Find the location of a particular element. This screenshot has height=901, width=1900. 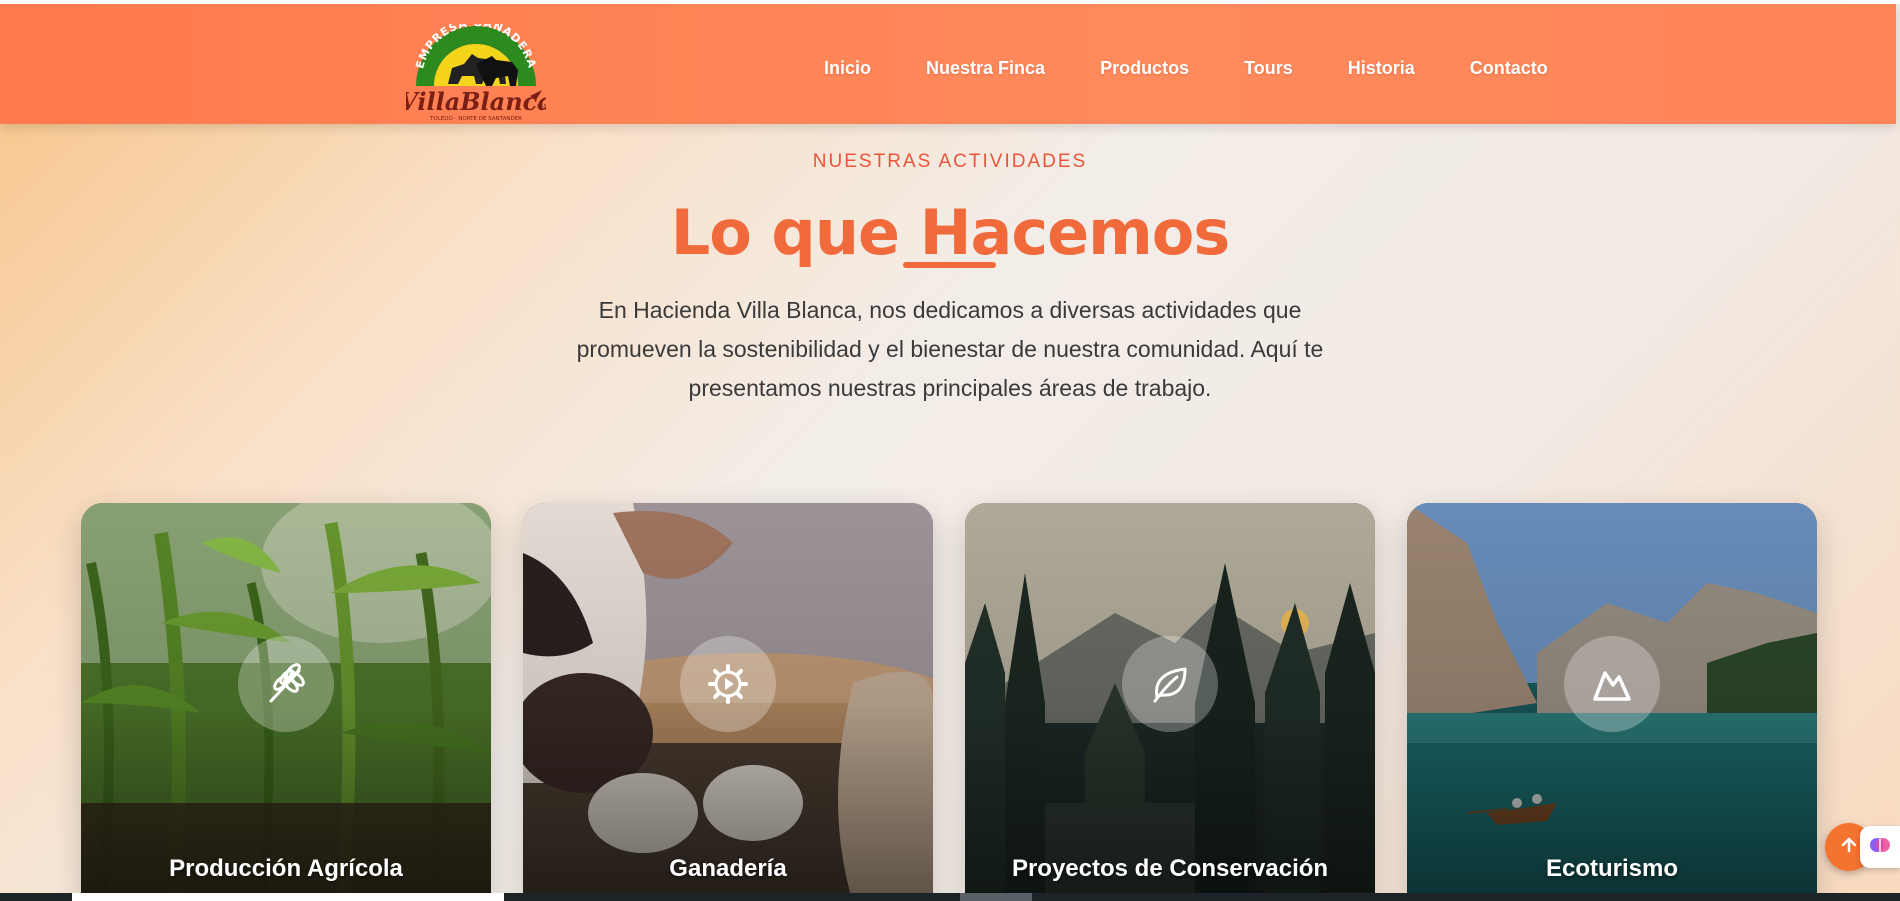

gear-icon is located at coordinates (728, 684).